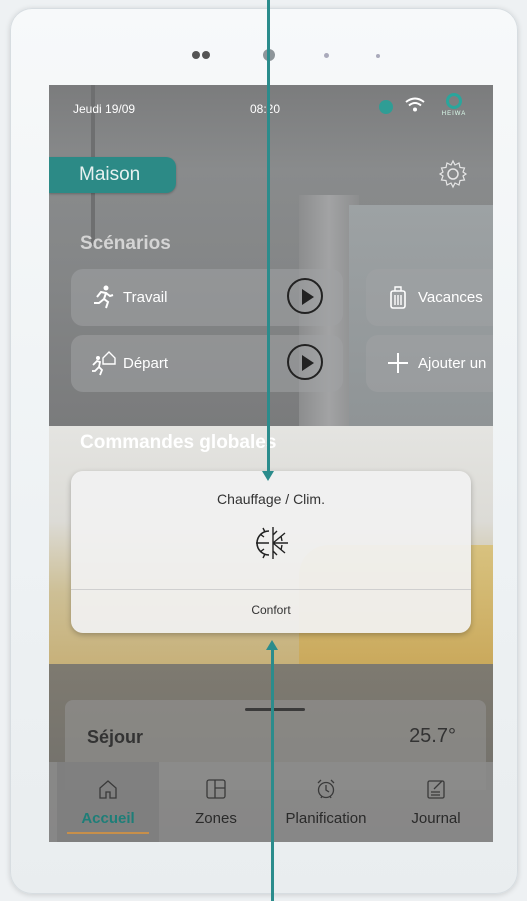 The width and height of the screenshot is (527, 901). What do you see at coordinates (207, 363) in the screenshot?
I see `scenario-depart: Départ` at bounding box center [207, 363].